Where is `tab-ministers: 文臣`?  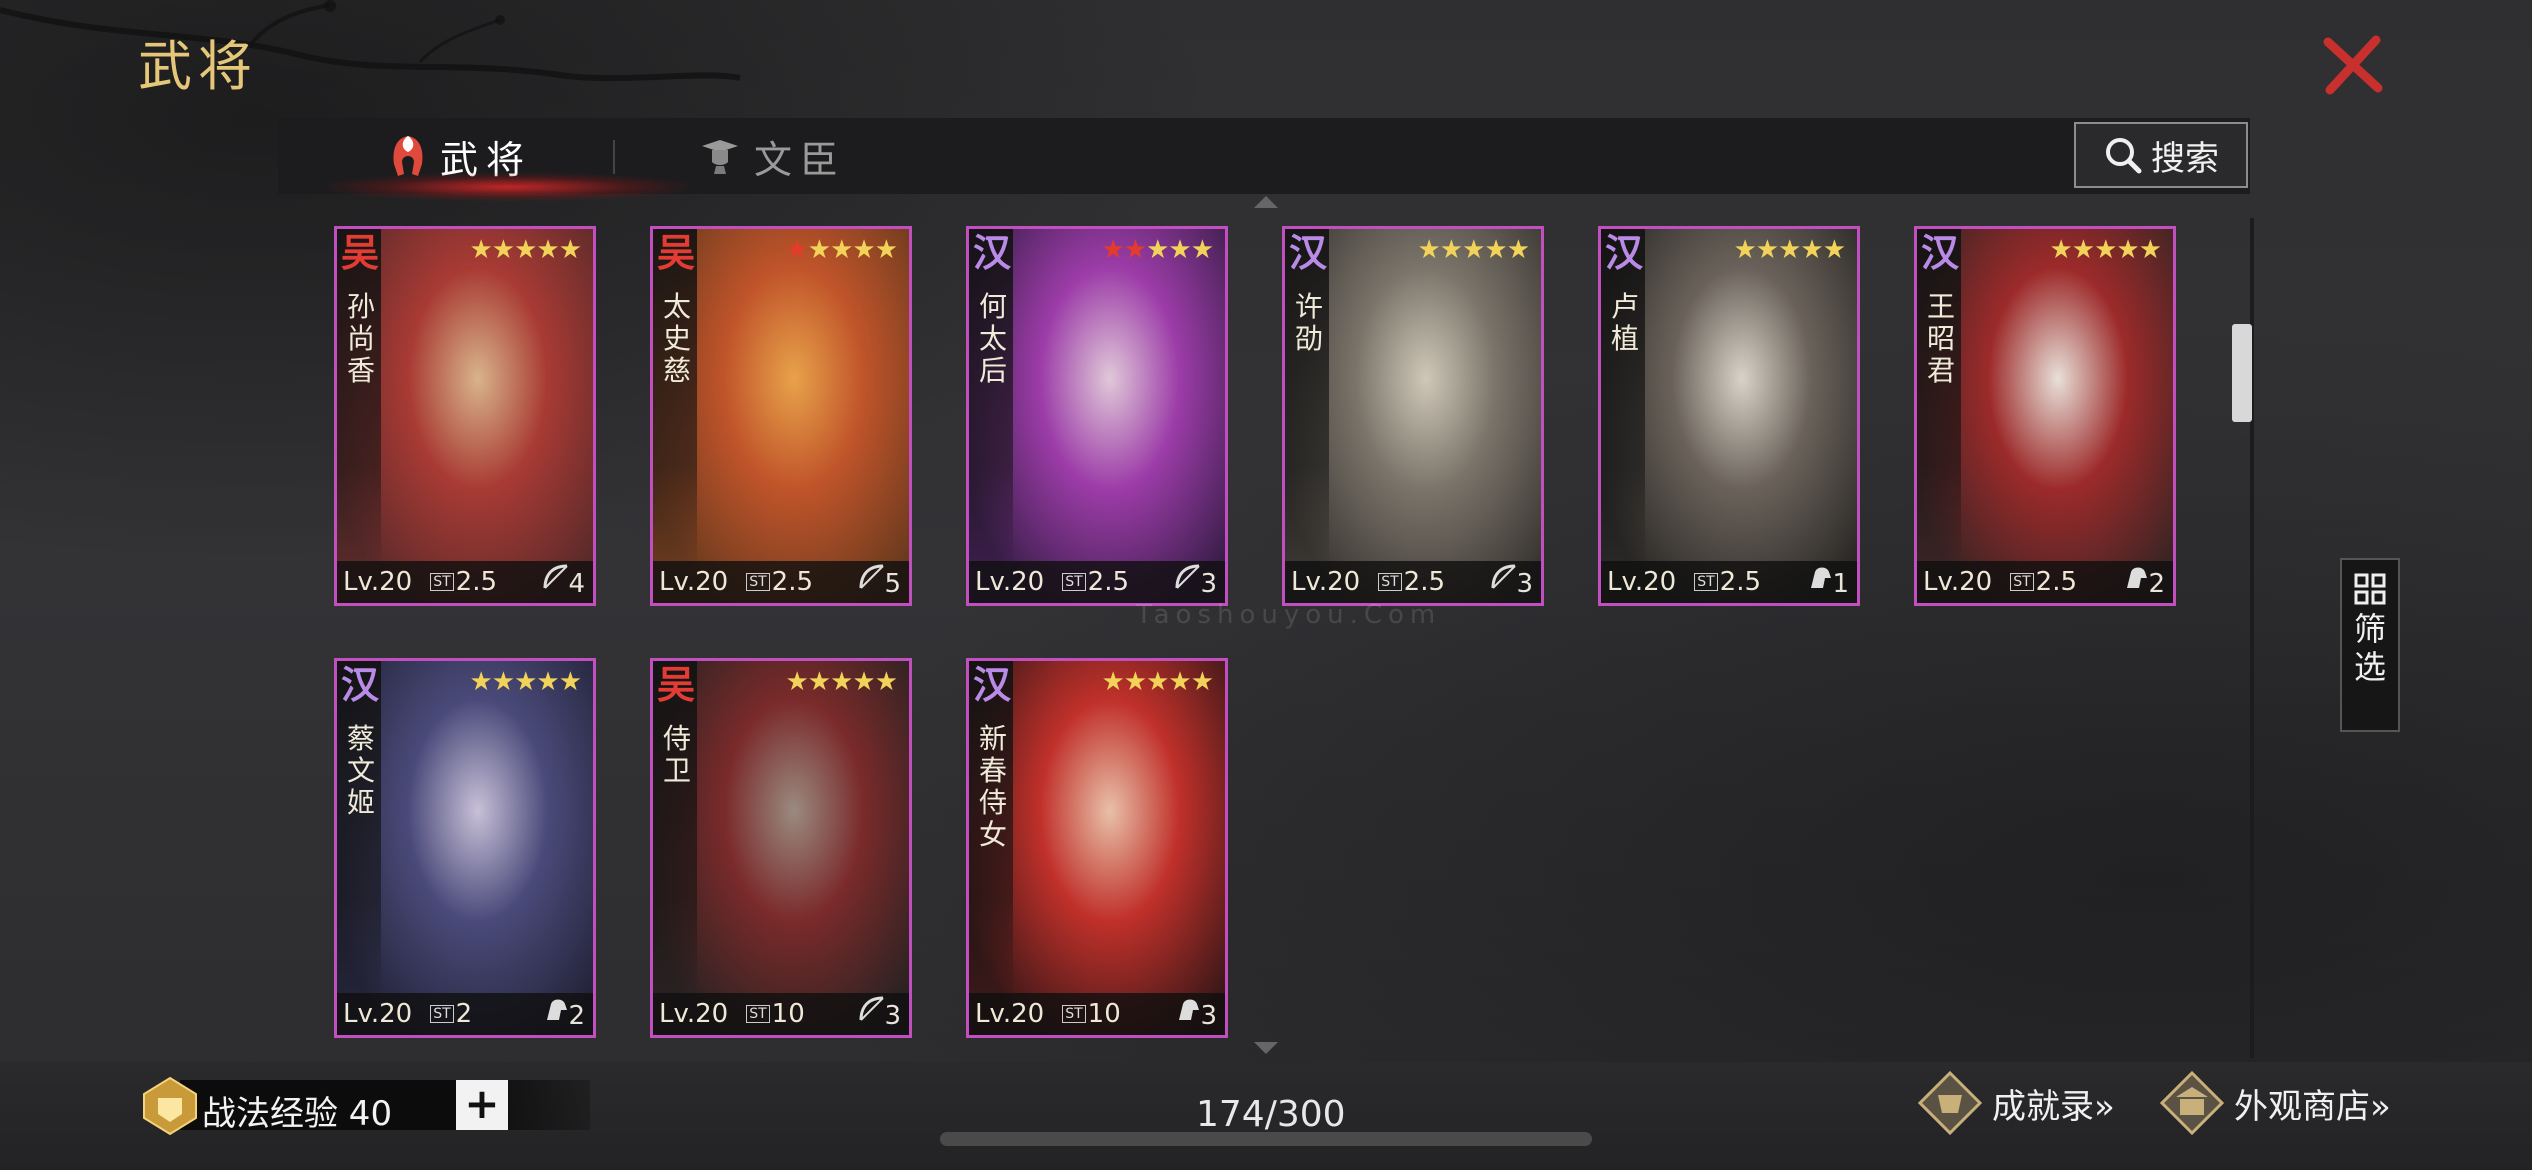 tab-ministers: 文臣 is located at coordinates (772, 156).